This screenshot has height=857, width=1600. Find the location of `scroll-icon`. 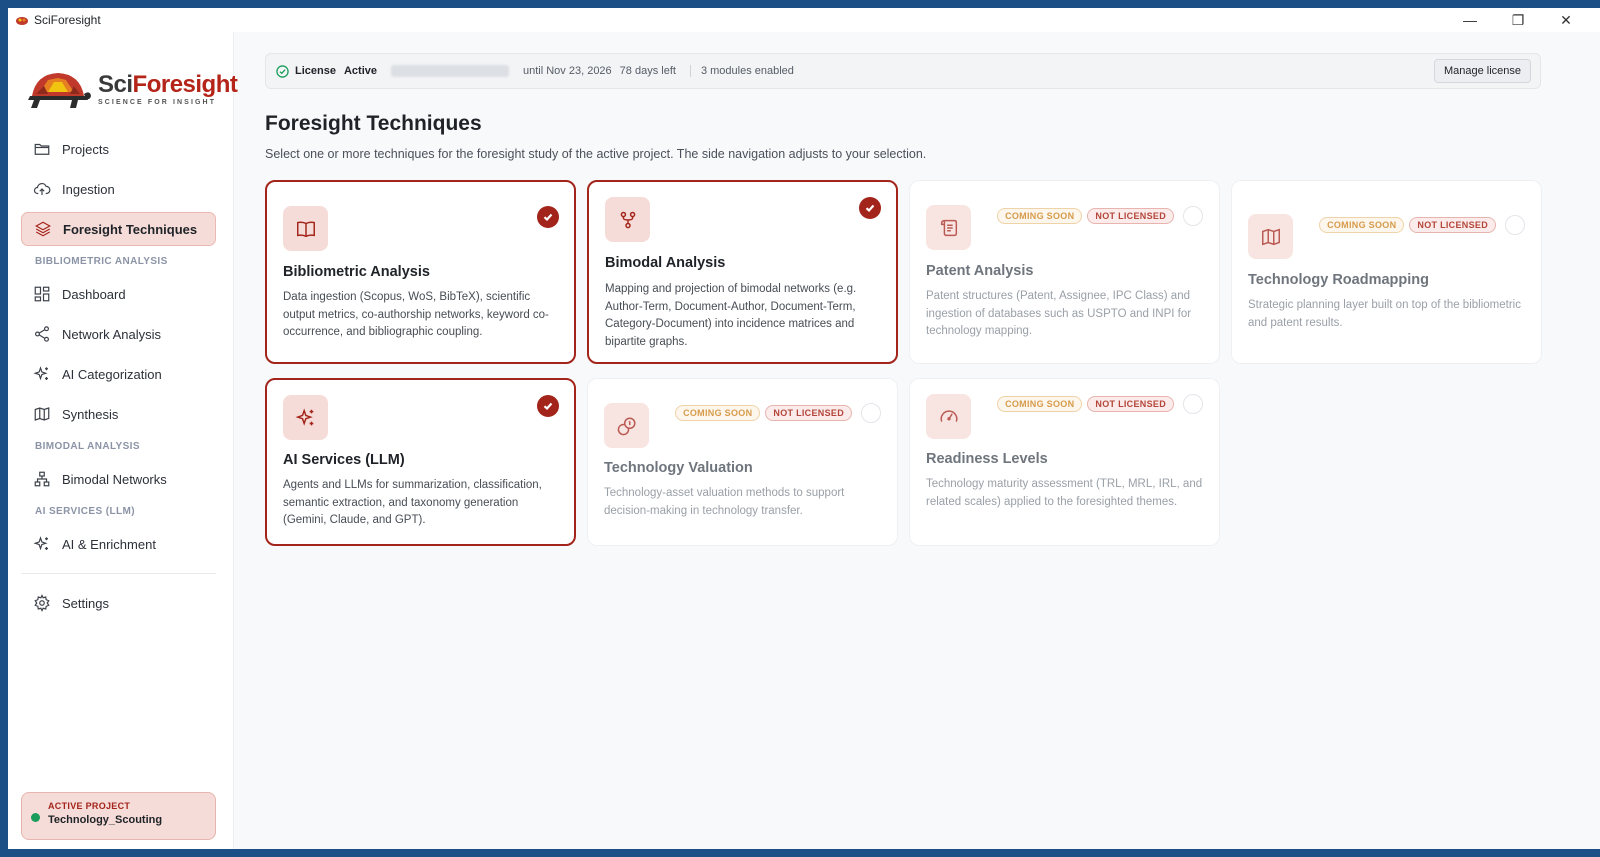

scroll-icon is located at coordinates (948, 227).